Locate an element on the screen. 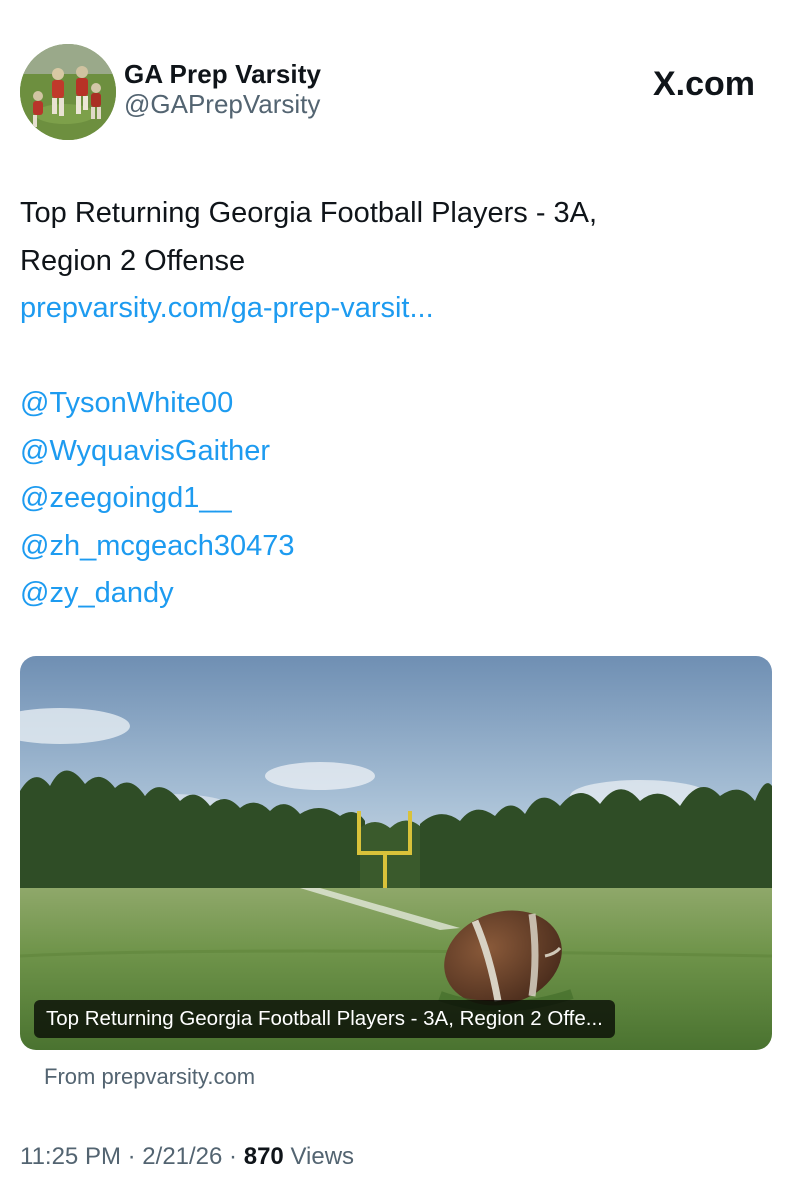 This screenshot has height=1200, width=791. mention-link: @zeegoingd1__ is located at coordinates (390, 499).